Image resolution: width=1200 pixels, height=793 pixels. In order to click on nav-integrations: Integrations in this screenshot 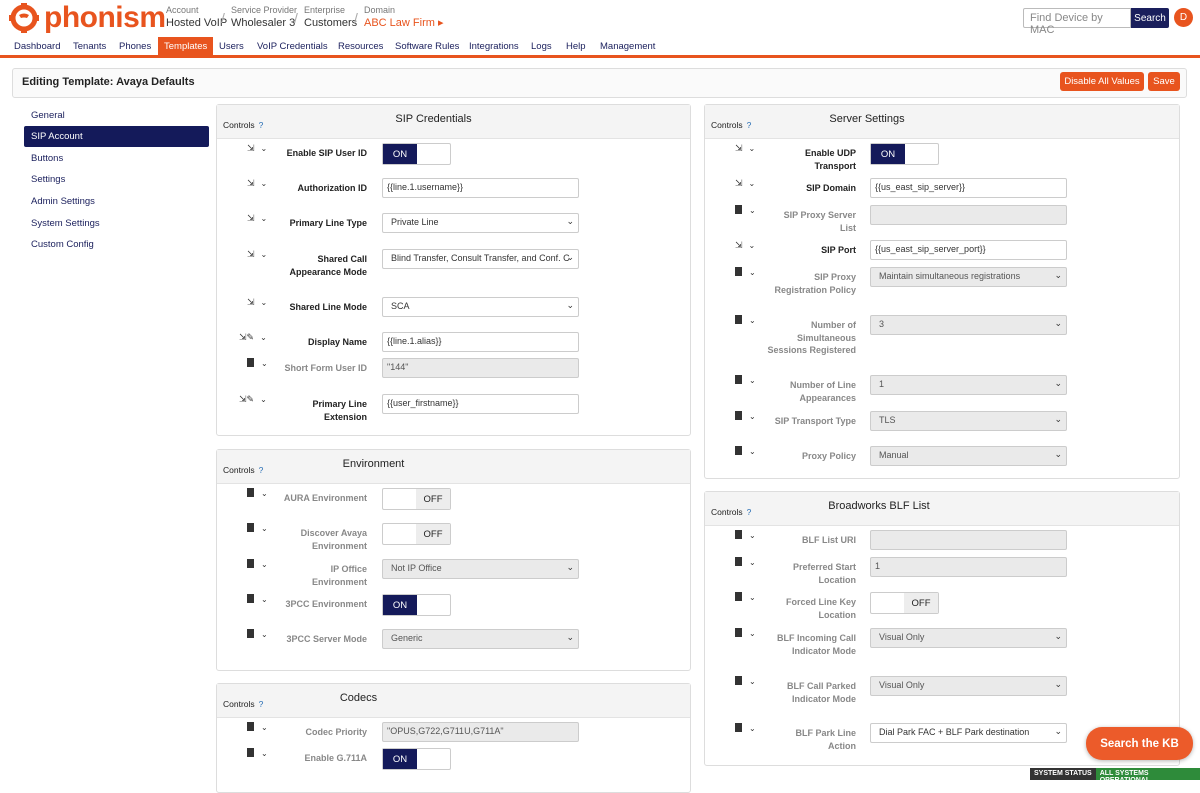, I will do `click(494, 47)`.